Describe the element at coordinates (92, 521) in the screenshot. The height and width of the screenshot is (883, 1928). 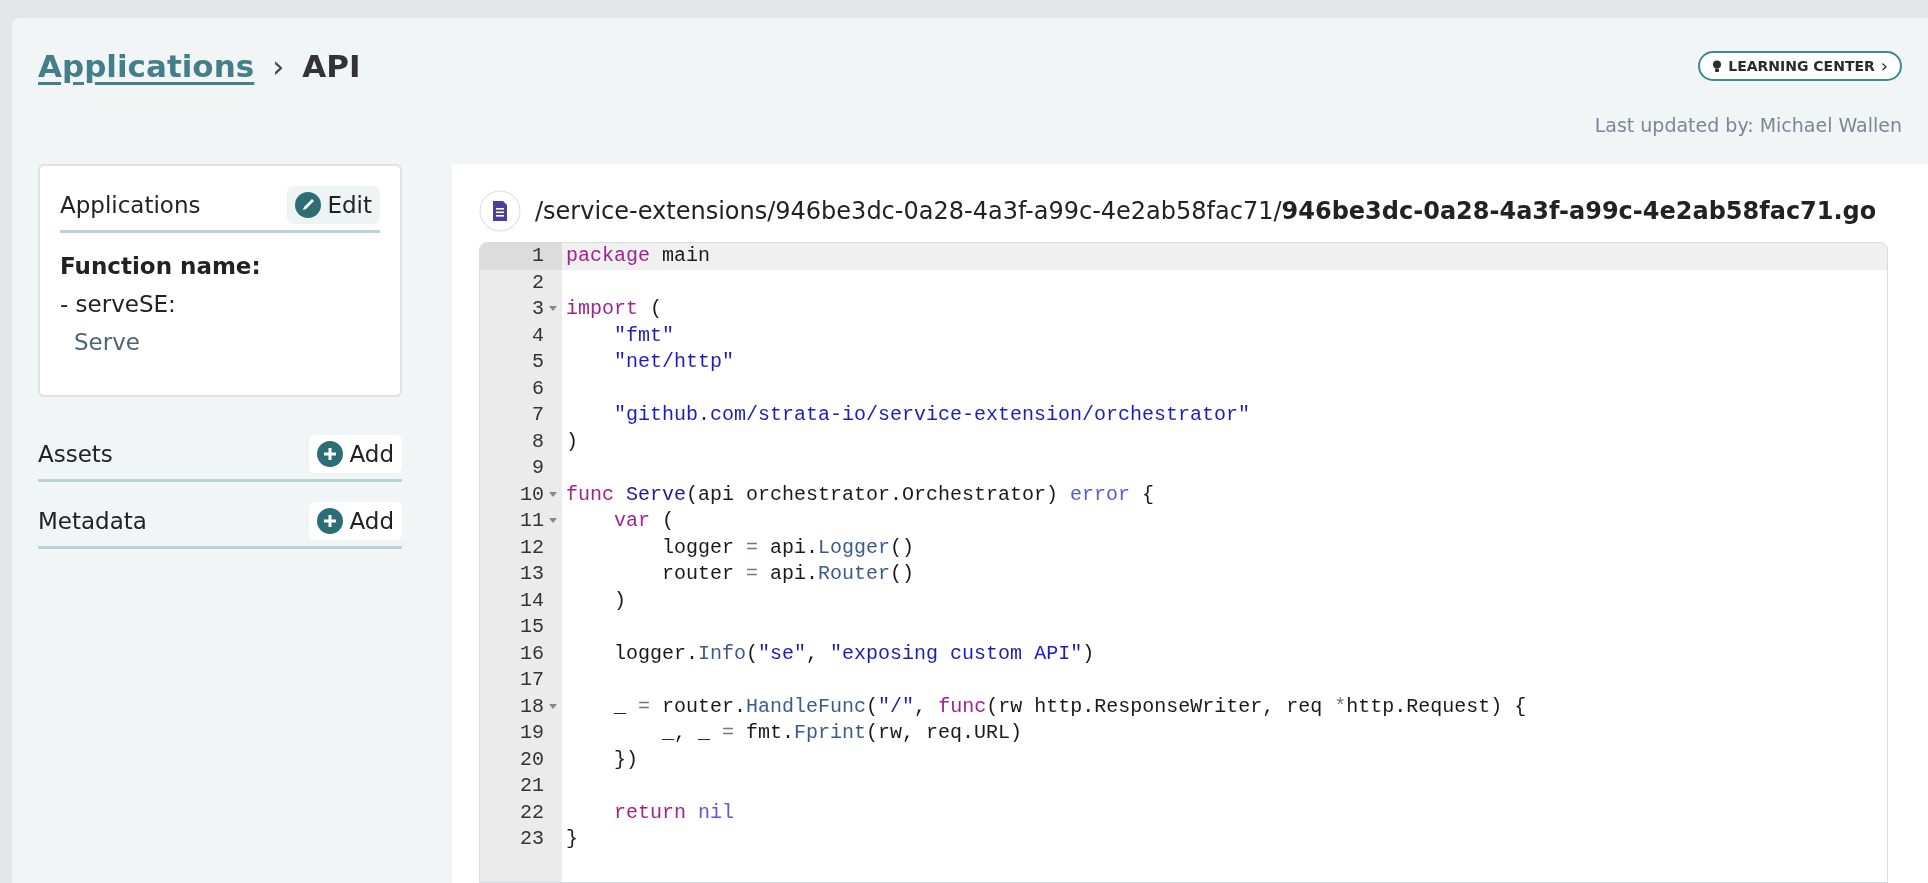
I see `section-title: Metadata` at that location.